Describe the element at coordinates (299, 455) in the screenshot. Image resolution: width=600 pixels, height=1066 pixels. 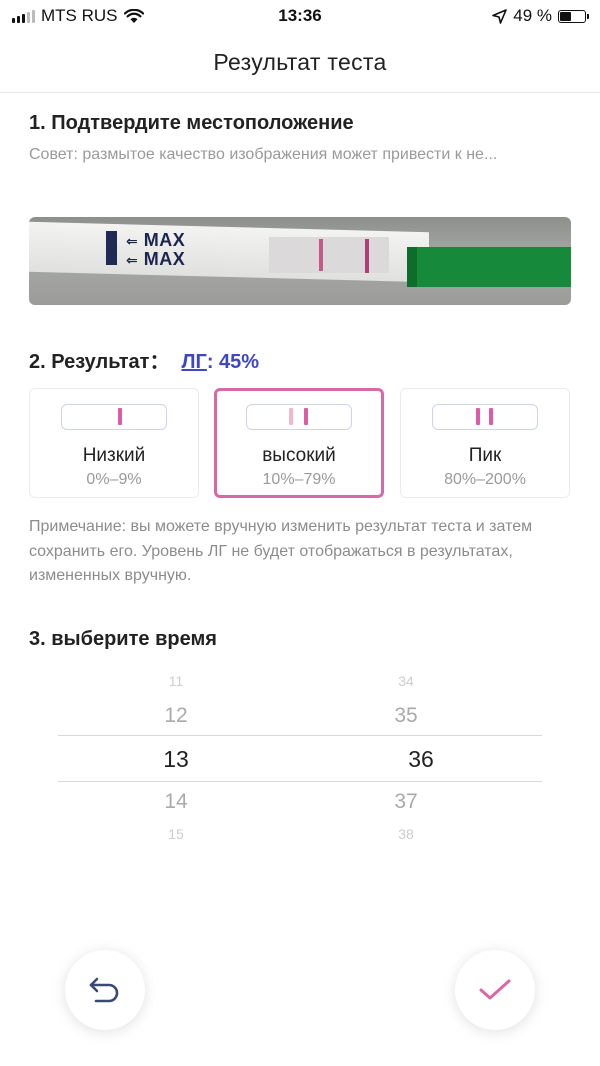
I see `card-label: высокий` at that location.